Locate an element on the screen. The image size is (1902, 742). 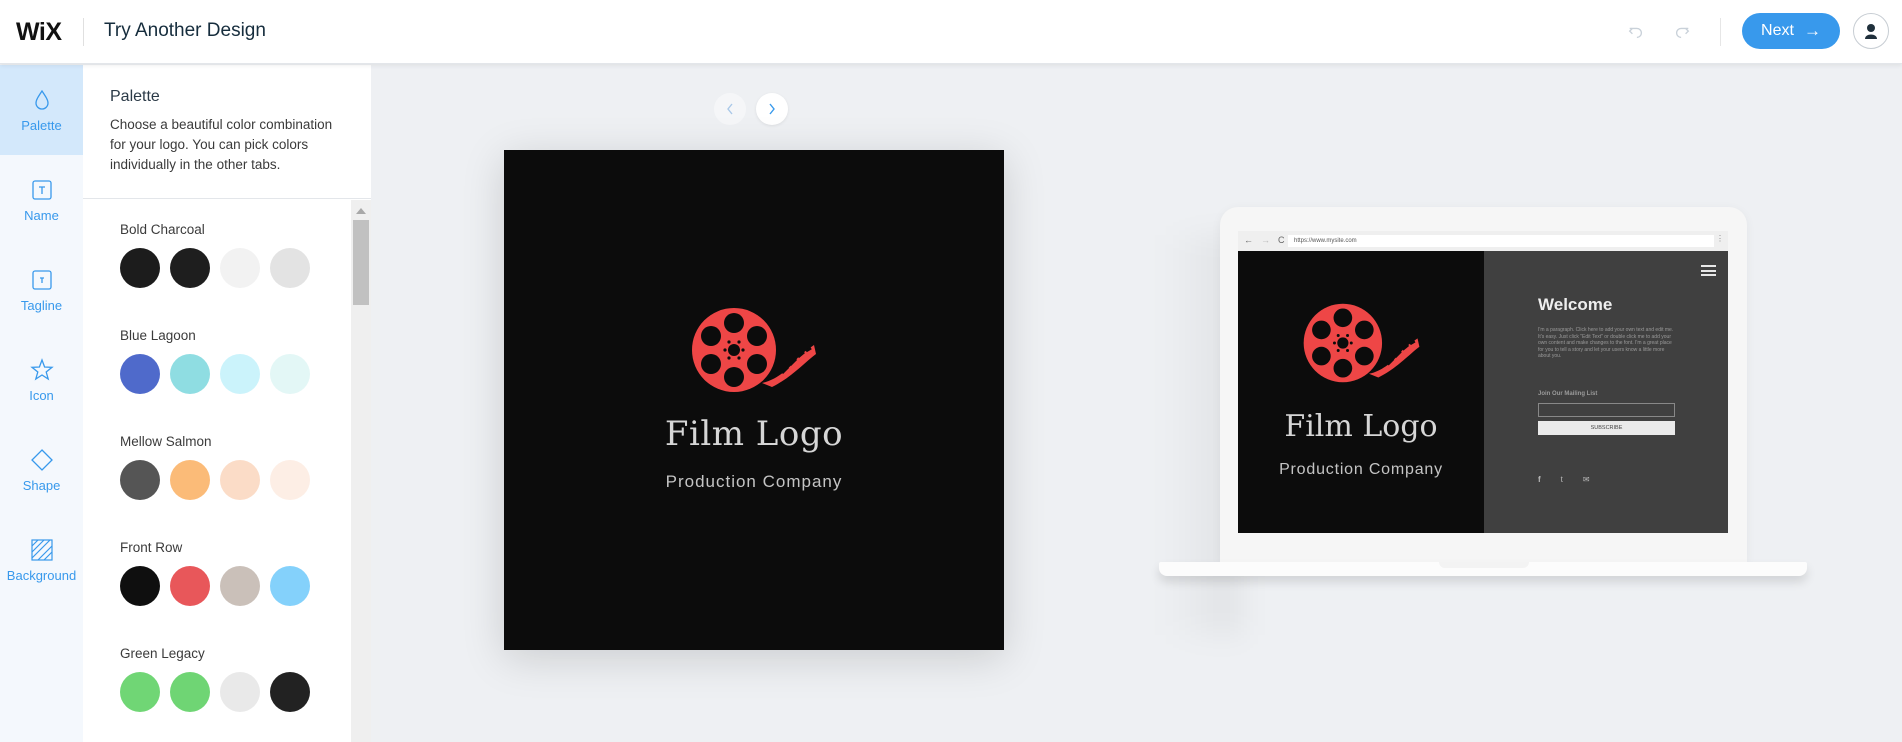
chevron-right-icon is located at coordinates (772, 109).